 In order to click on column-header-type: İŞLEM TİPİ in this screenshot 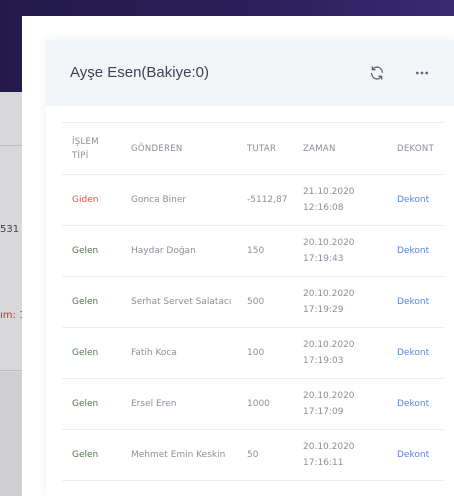, I will do `click(96, 149)`.